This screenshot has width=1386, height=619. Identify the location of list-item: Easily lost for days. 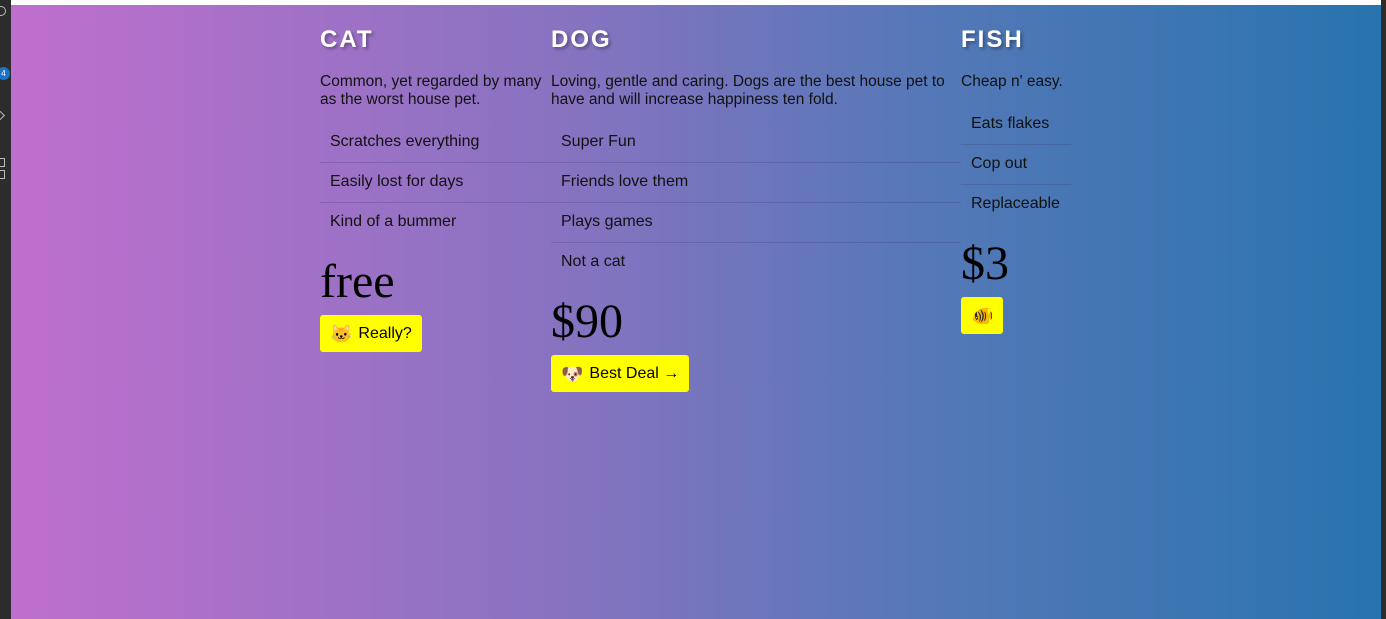
(435, 183).